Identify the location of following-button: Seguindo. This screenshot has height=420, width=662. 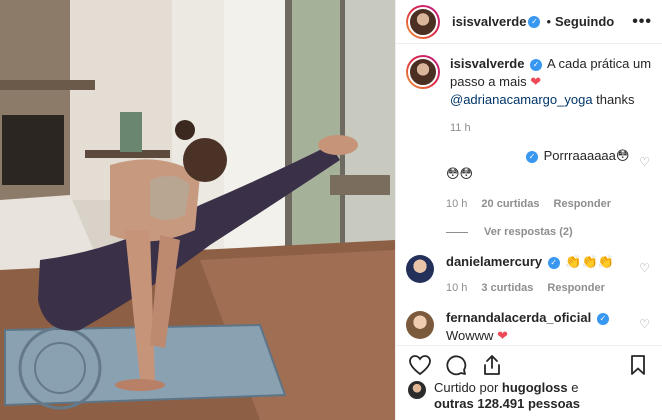
(584, 21).